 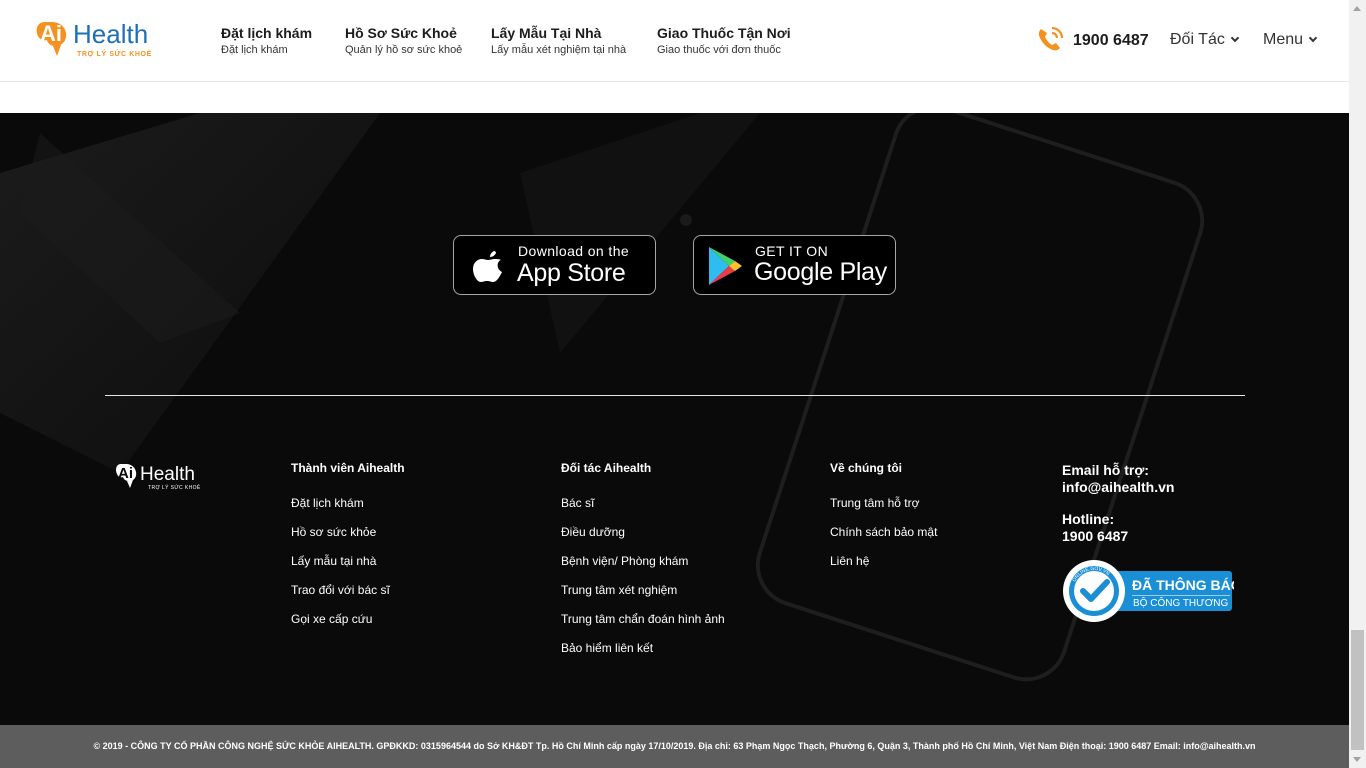 I want to click on nav-item-title: Giao Thuốc Tận Nơi, so click(x=724, y=33).